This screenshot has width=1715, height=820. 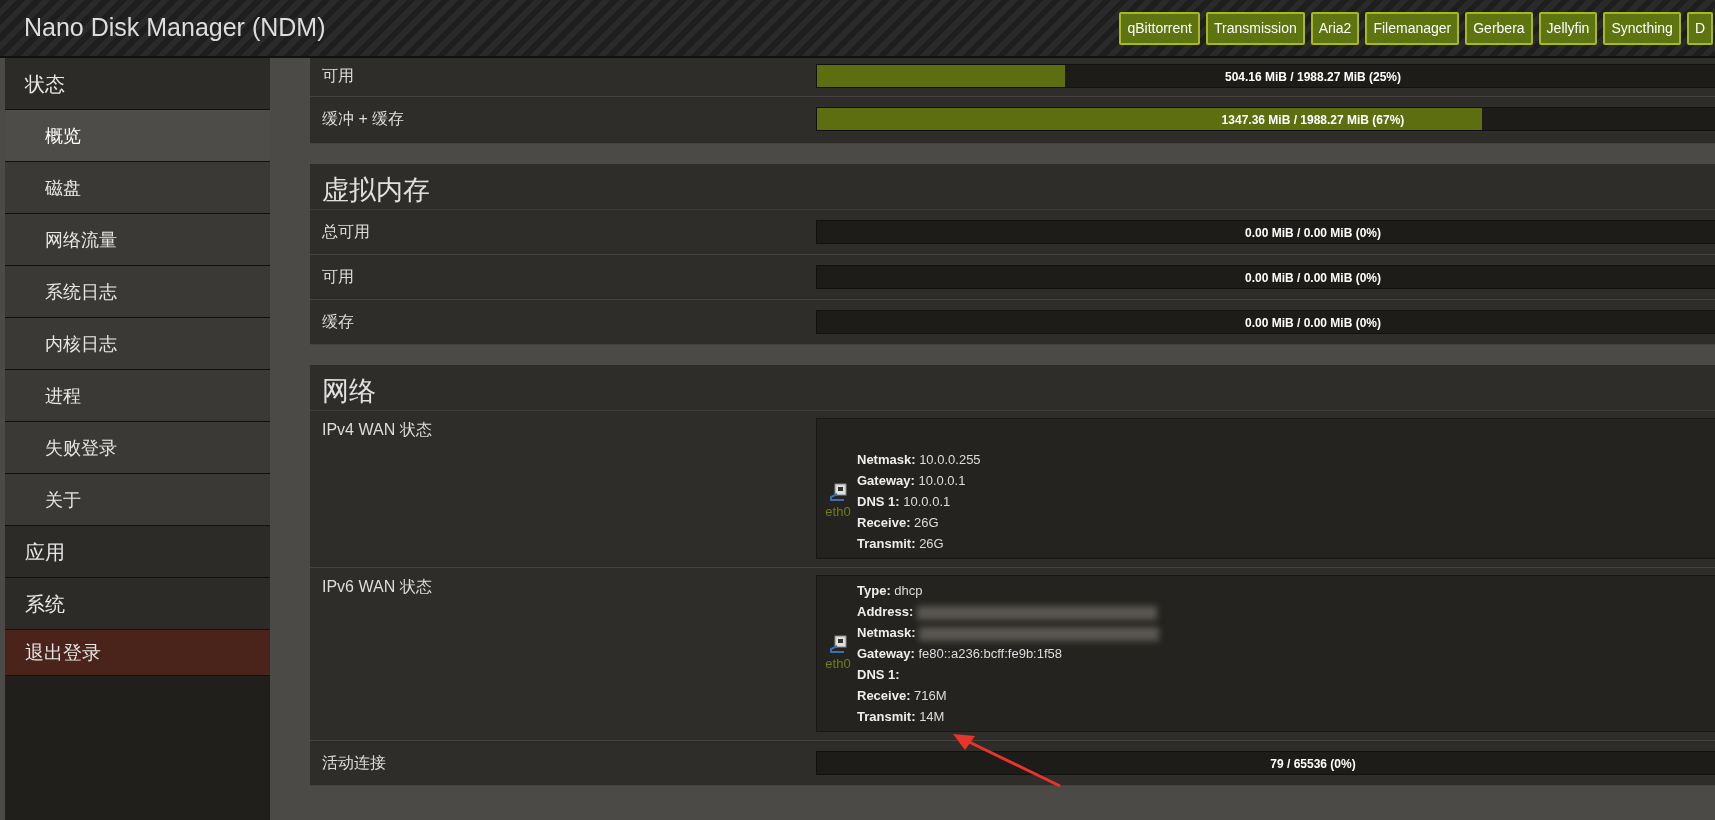 I want to click on menu-item: 关于, so click(x=137, y=500).